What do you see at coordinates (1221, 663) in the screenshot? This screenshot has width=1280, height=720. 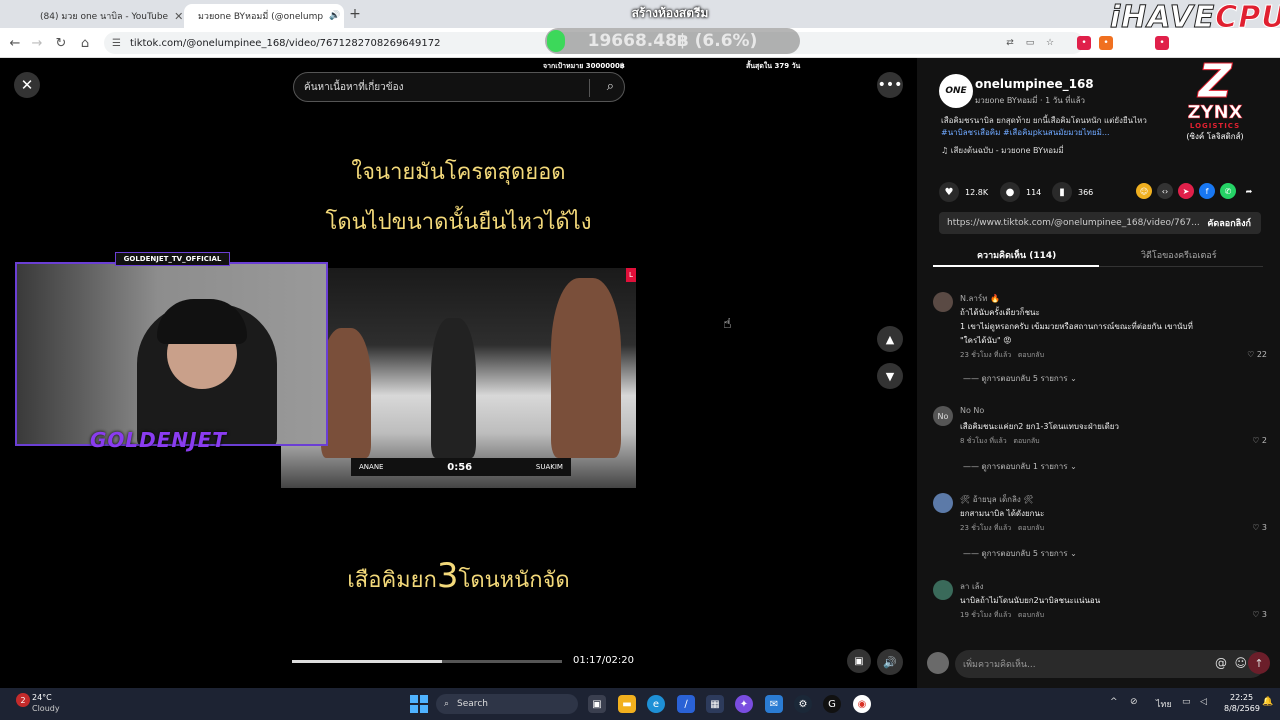 I see `mention-icon: @` at bounding box center [1221, 663].